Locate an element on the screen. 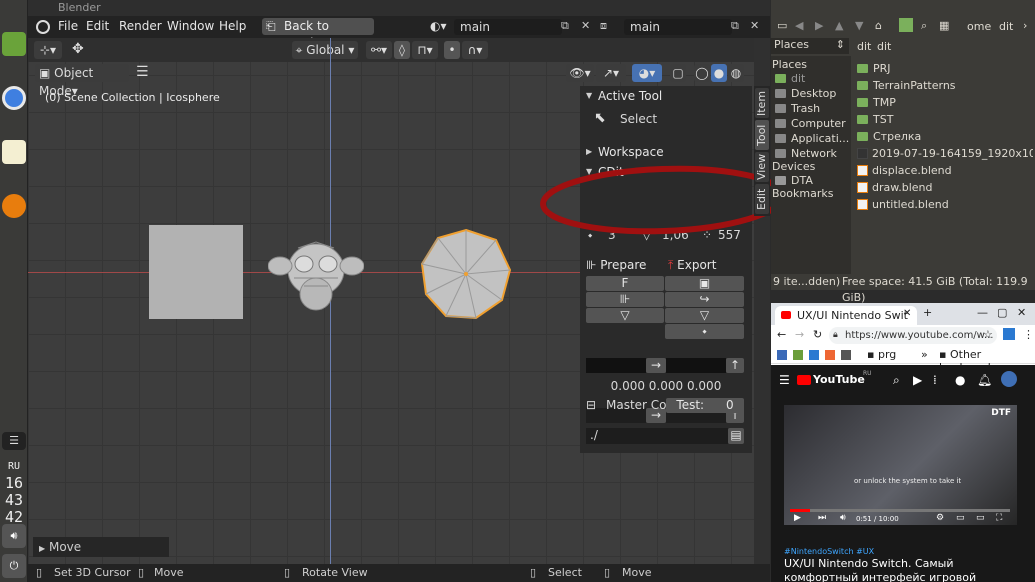  youtube-logo-icon is located at coordinates (804, 380).